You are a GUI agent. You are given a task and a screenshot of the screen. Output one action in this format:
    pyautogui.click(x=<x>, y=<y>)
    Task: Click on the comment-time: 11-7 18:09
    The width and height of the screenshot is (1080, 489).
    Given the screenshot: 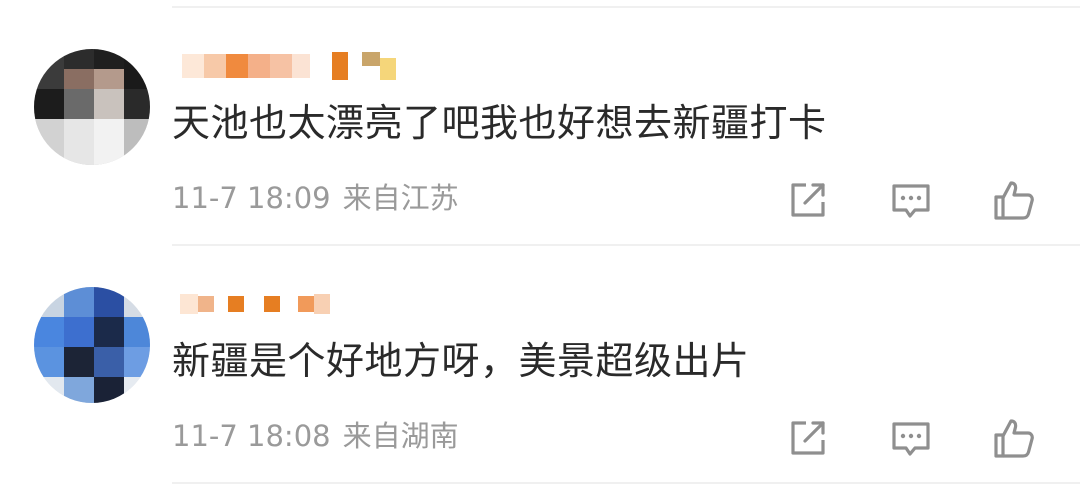 What is the action you would take?
    pyautogui.click(x=251, y=198)
    